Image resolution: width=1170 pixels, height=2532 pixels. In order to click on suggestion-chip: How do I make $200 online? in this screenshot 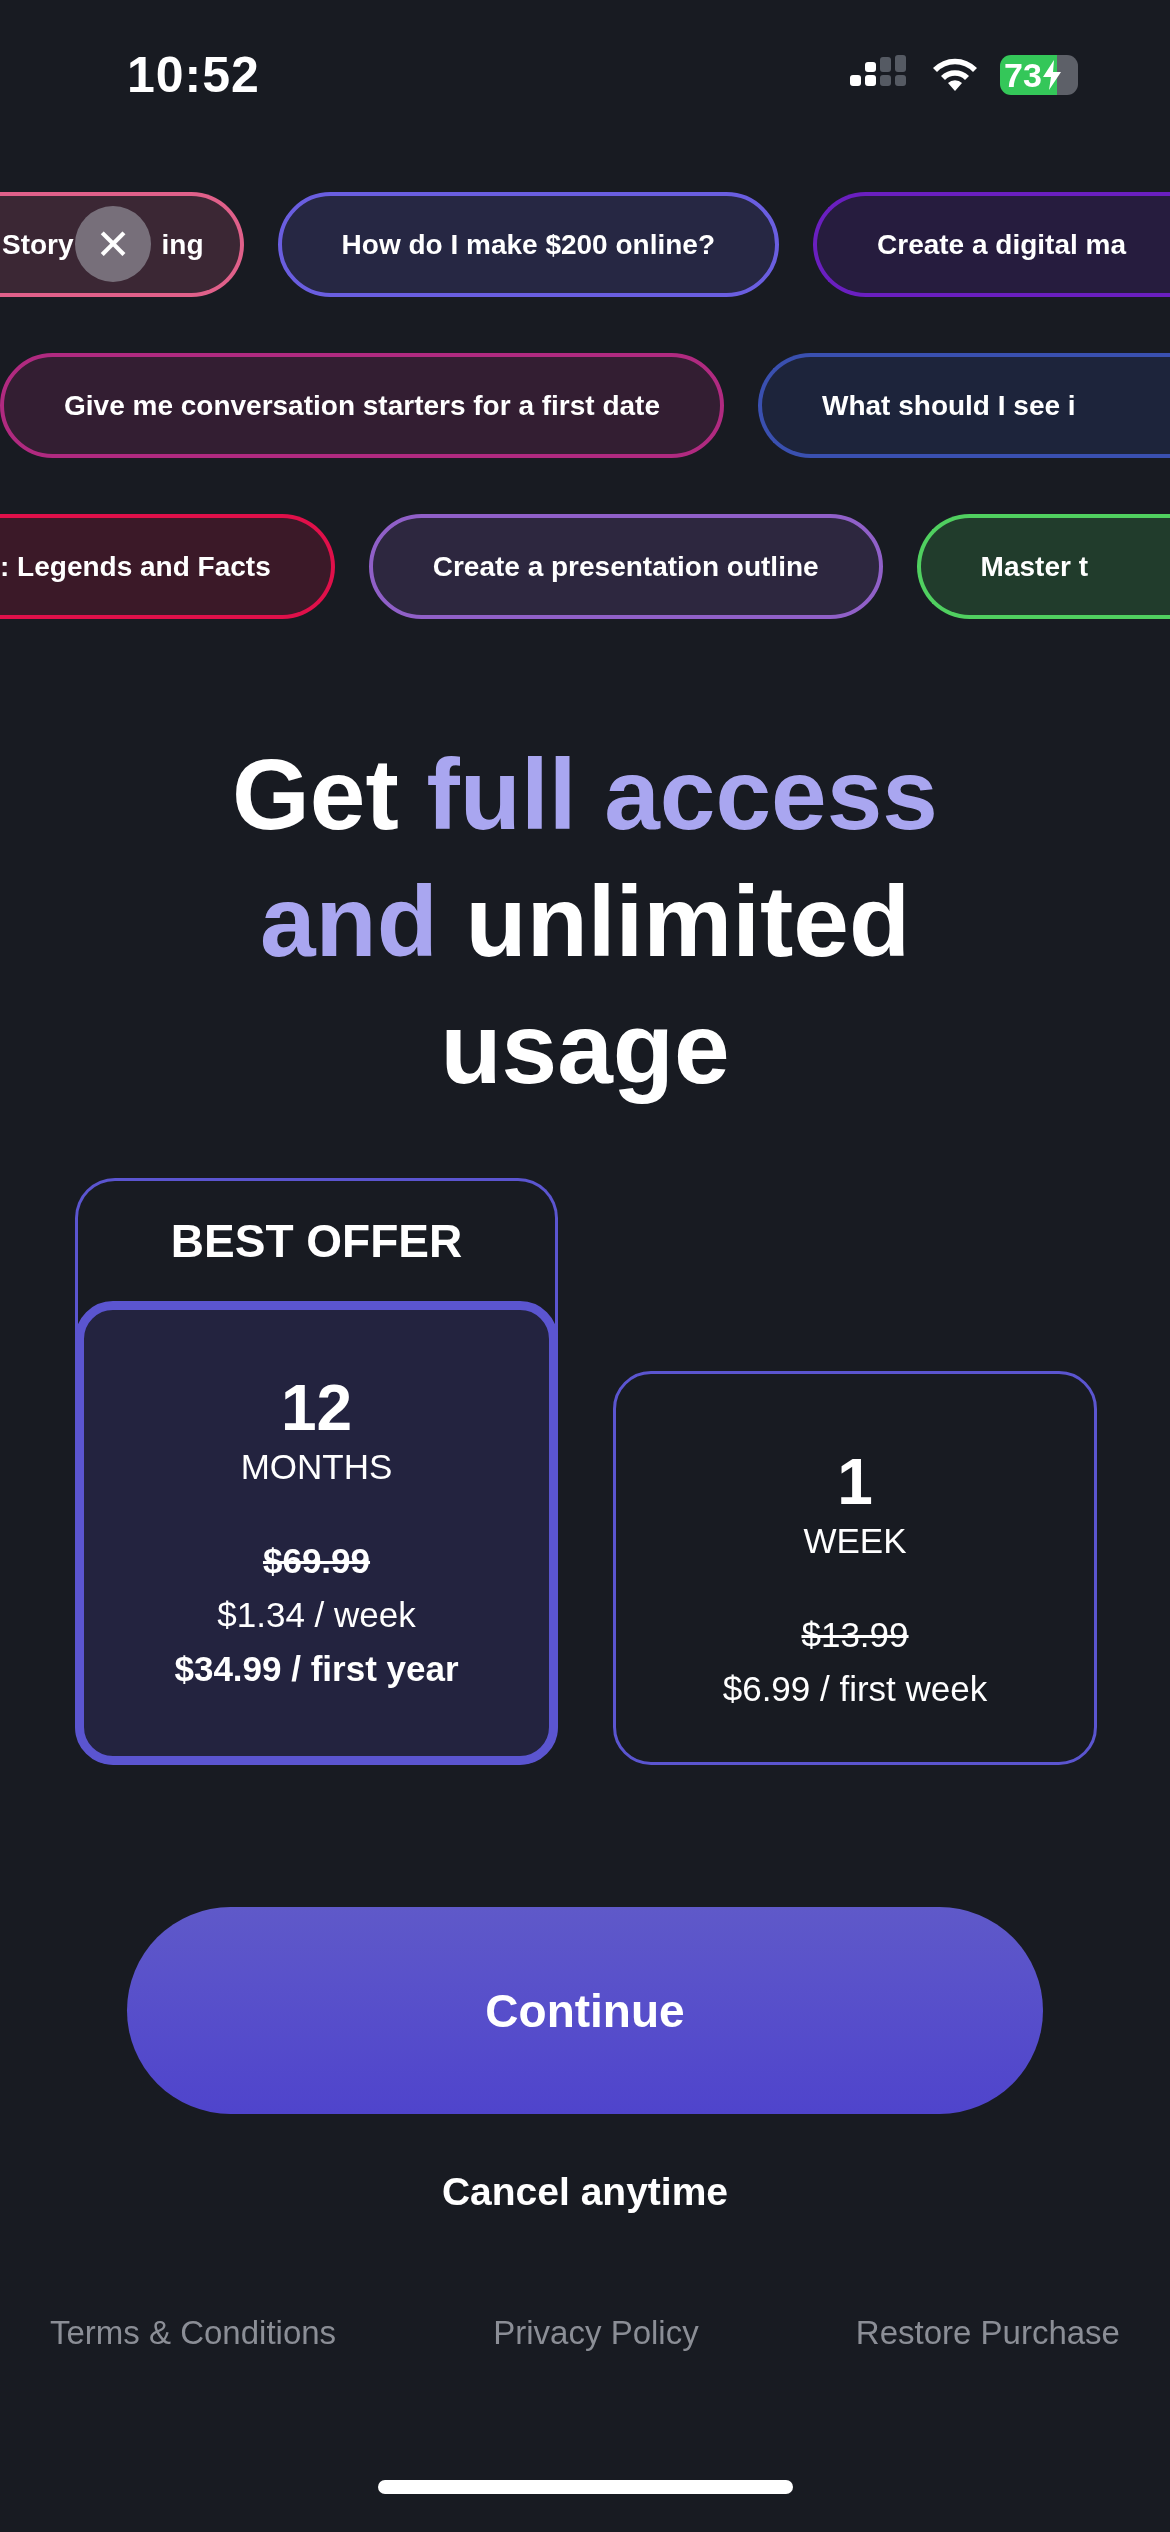, I will do `click(528, 244)`.